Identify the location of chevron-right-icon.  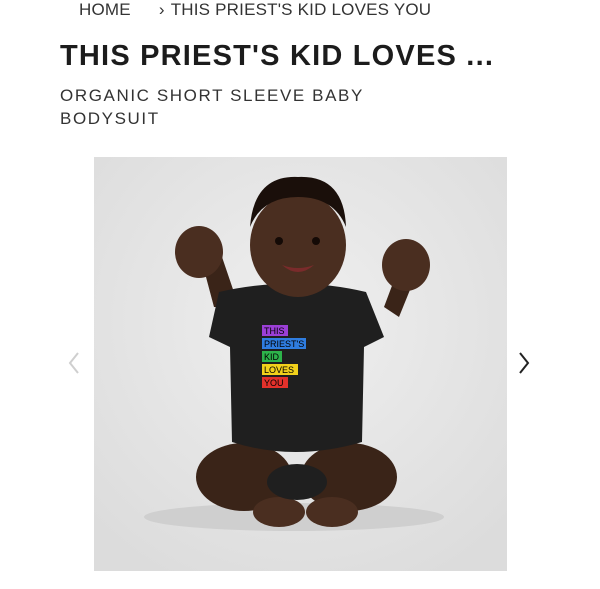
(524, 363).